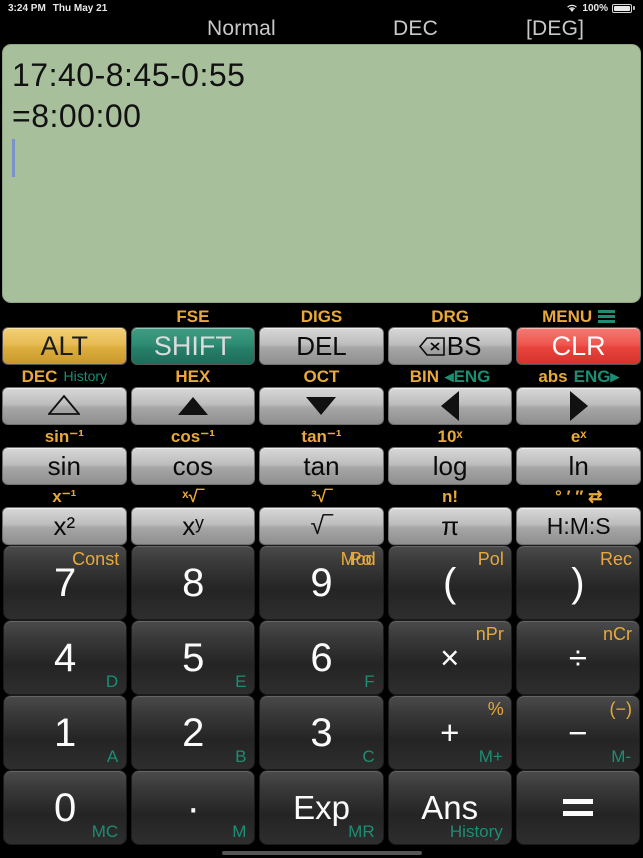  What do you see at coordinates (607, 316) in the screenshot?
I see `hamburger-menu-icon` at bounding box center [607, 316].